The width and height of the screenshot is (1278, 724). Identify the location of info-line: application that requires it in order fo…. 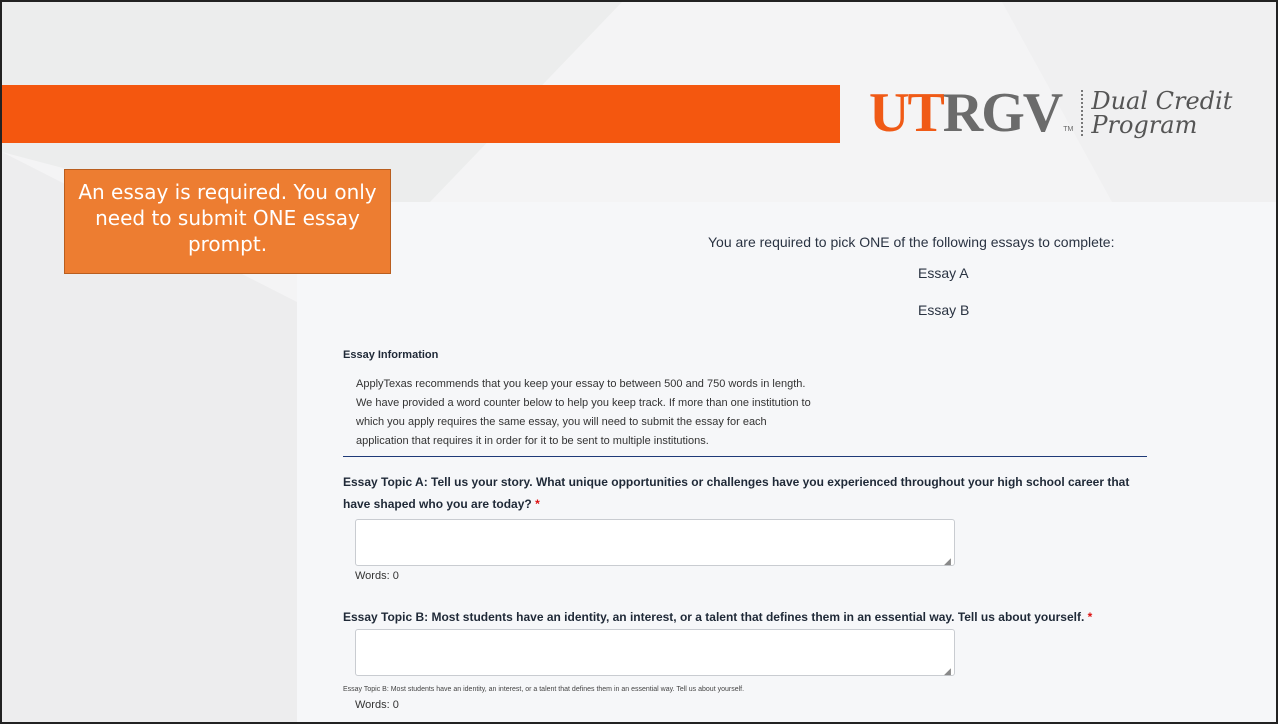
(532, 441).